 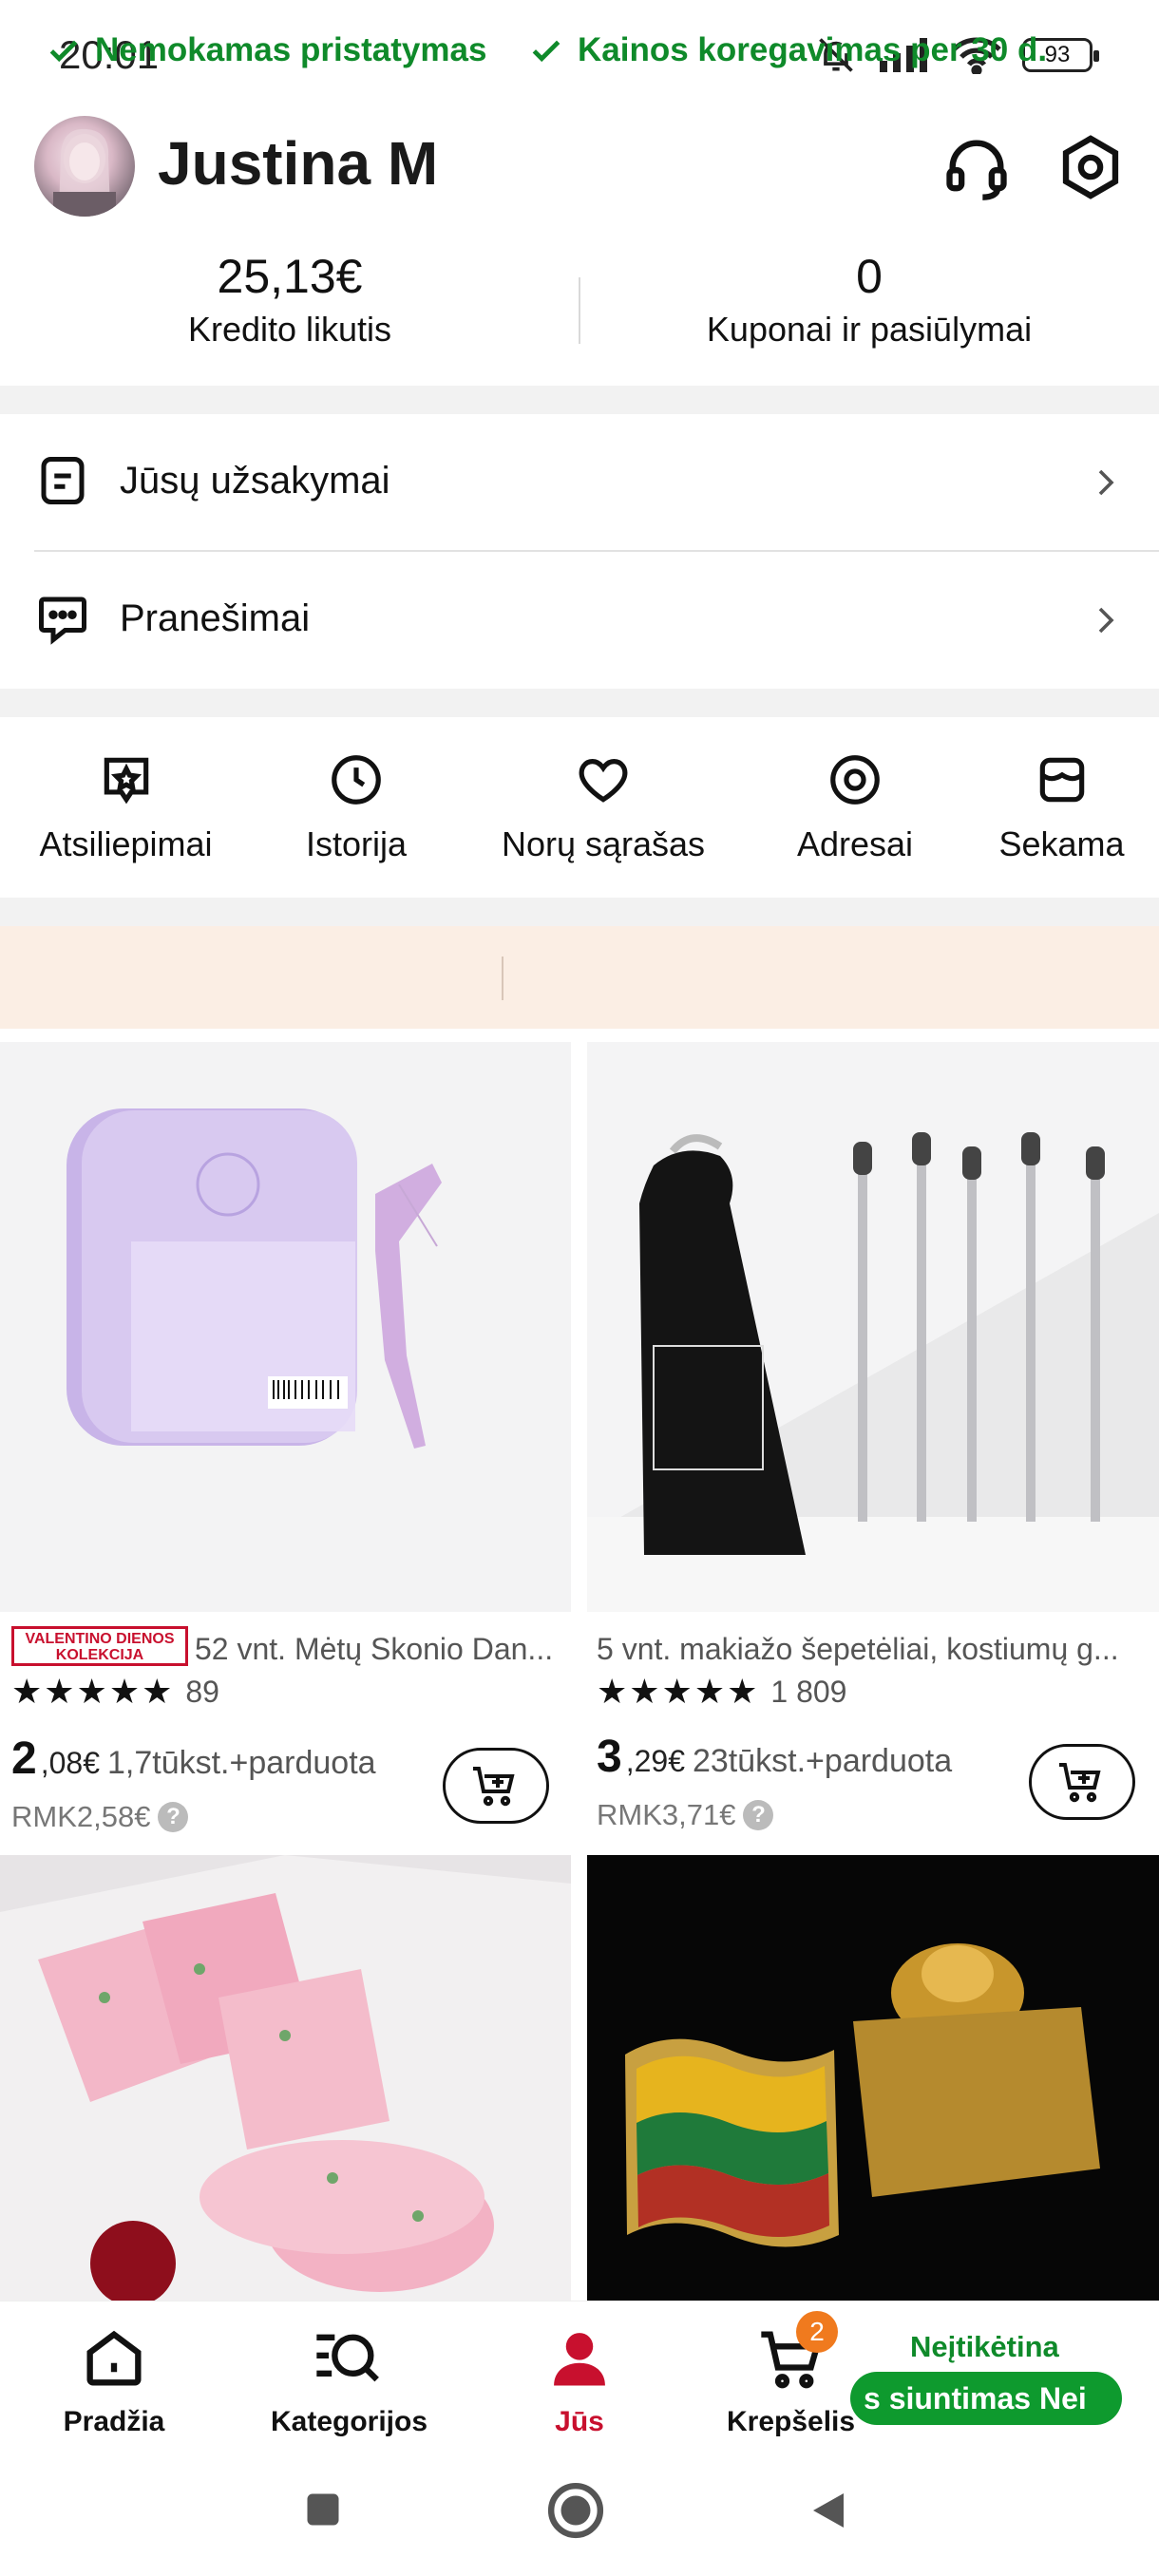 I want to click on shipping-banner-pill: s siuntimas Nei, so click(x=986, y=2398).